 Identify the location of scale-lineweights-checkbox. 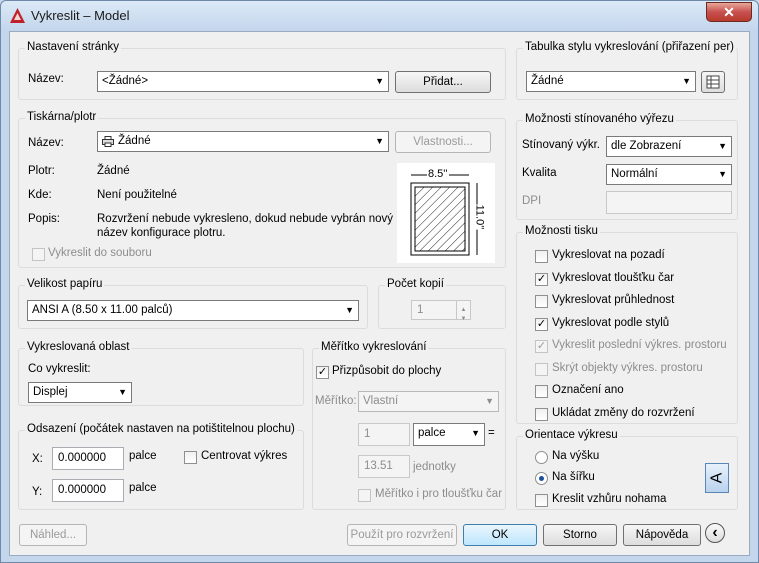
(364, 495).